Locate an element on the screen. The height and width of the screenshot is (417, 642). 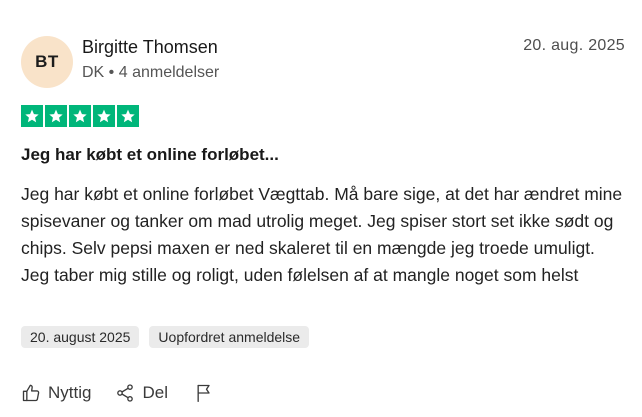
share-label: Del is located at coordinates (155, 392).